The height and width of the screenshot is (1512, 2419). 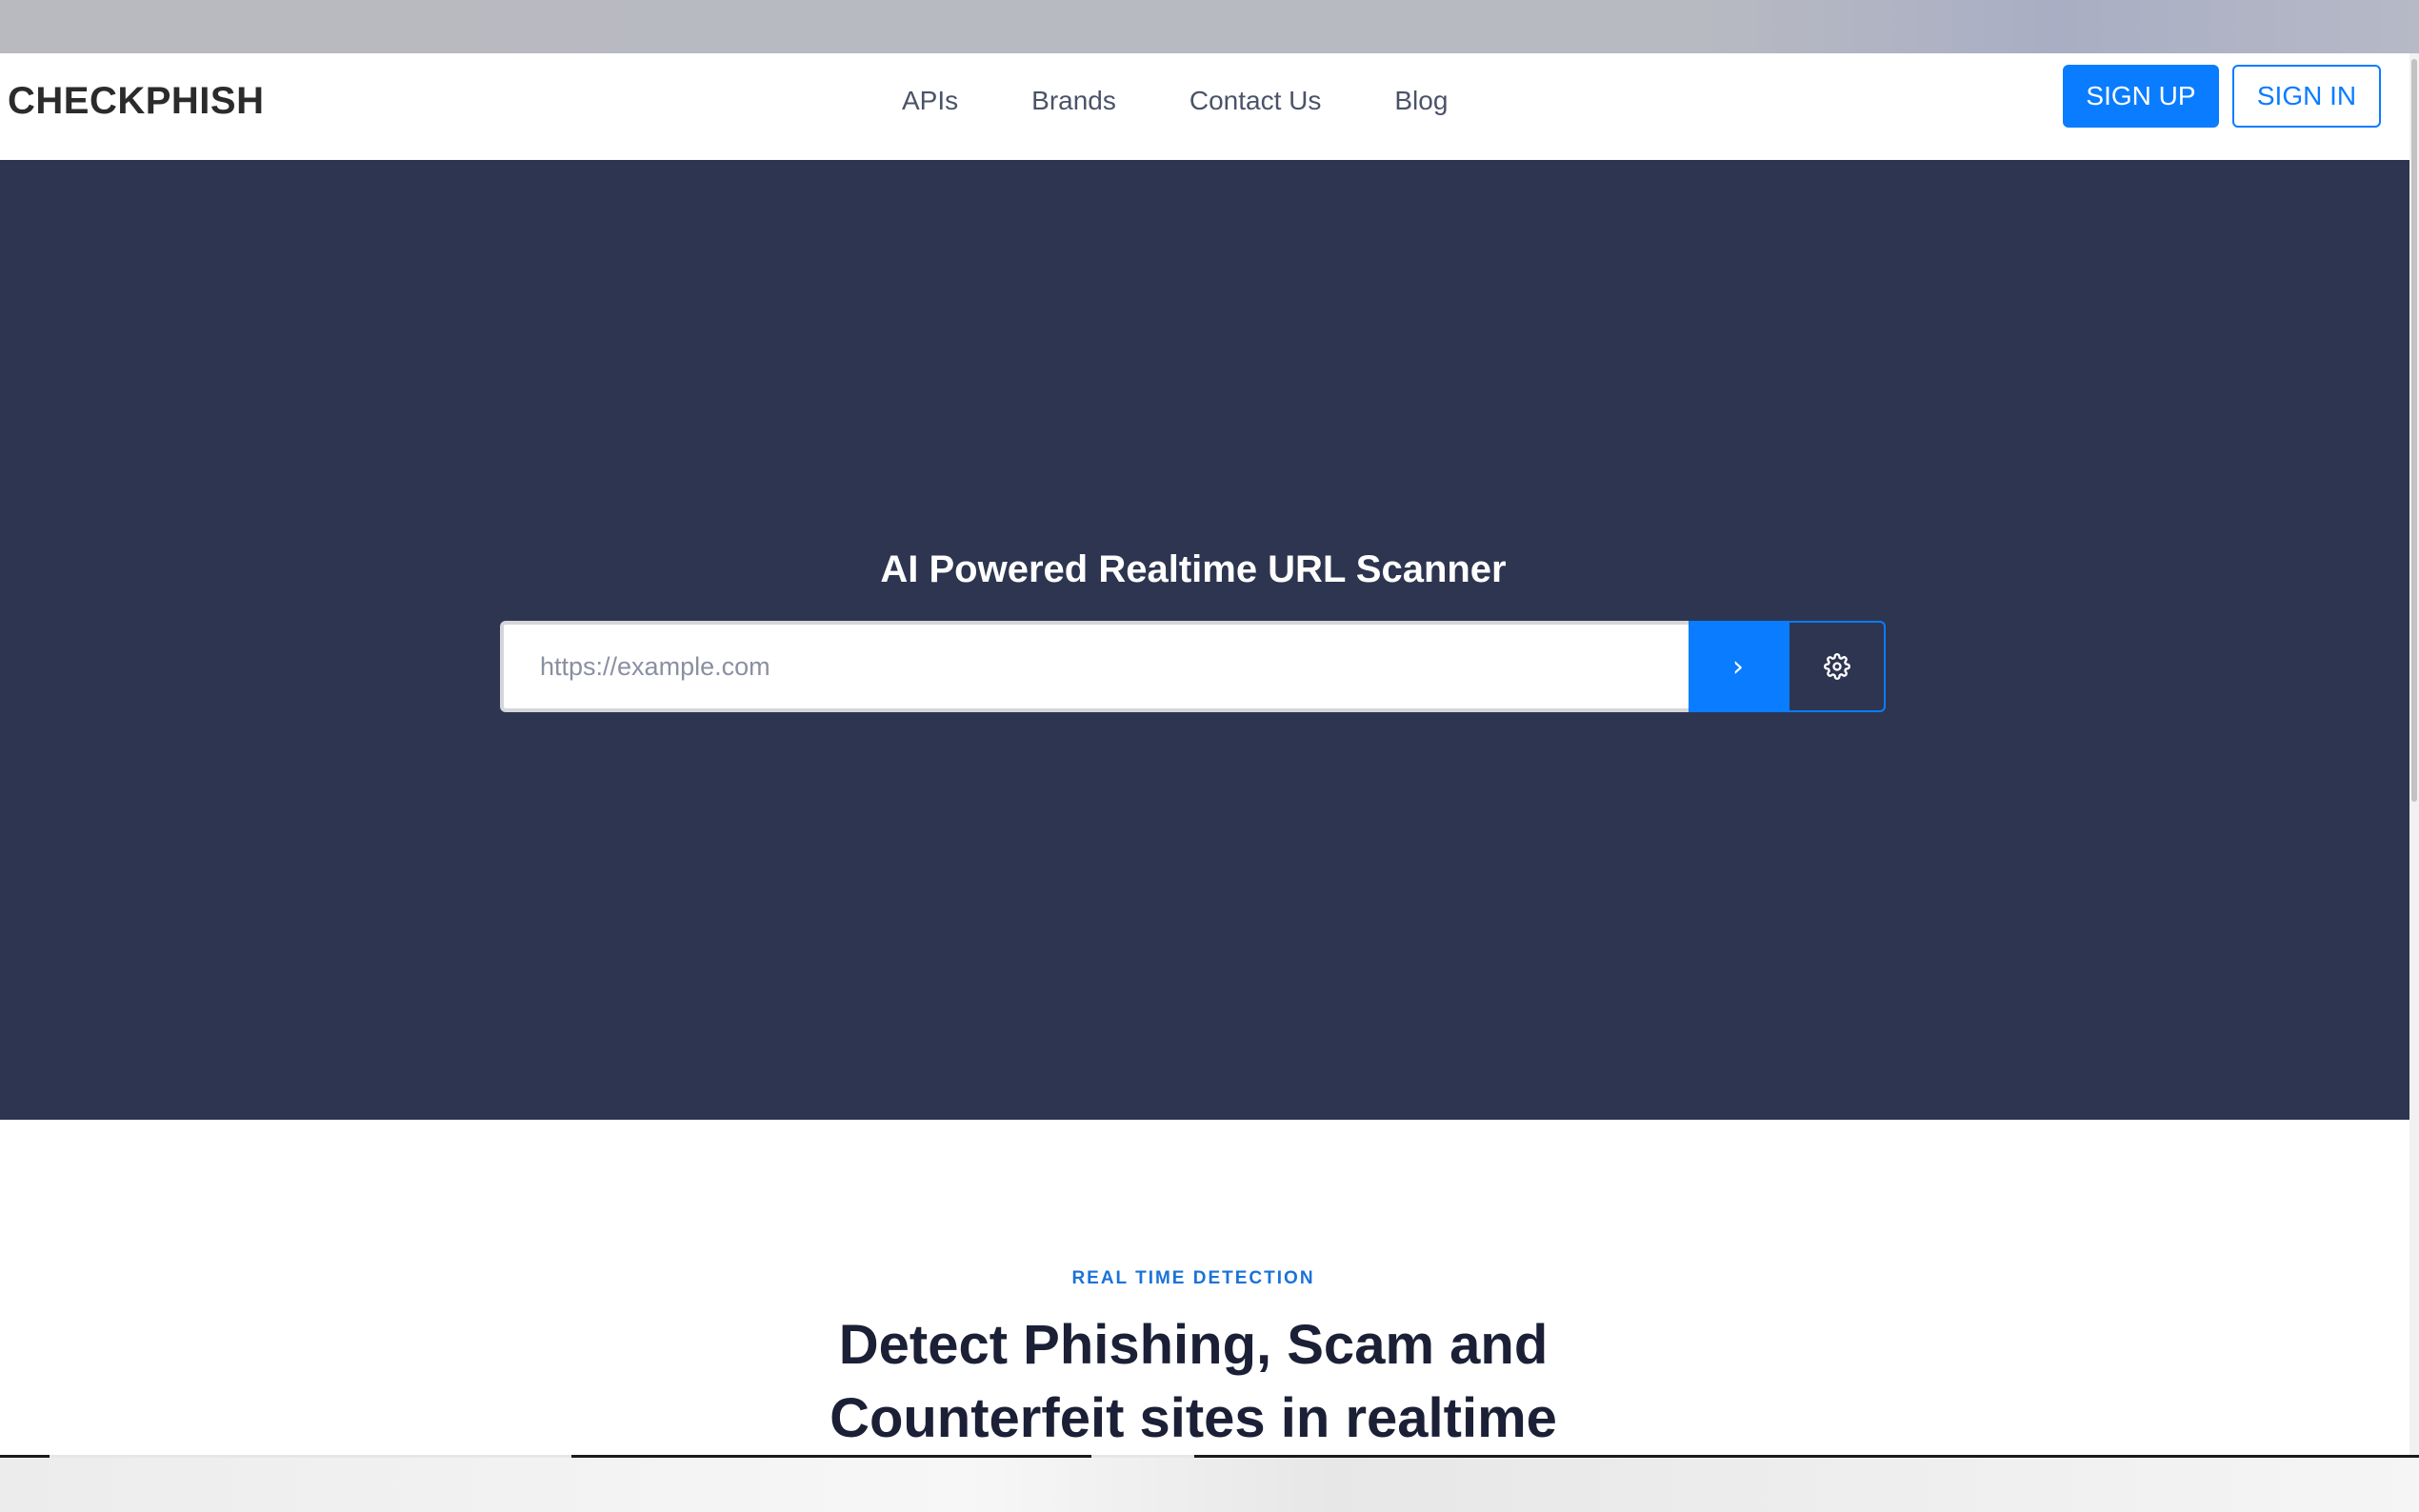 I want to click on section-eyebrow: REAL TIME DETECTION, so click(x=1193, y=1278).